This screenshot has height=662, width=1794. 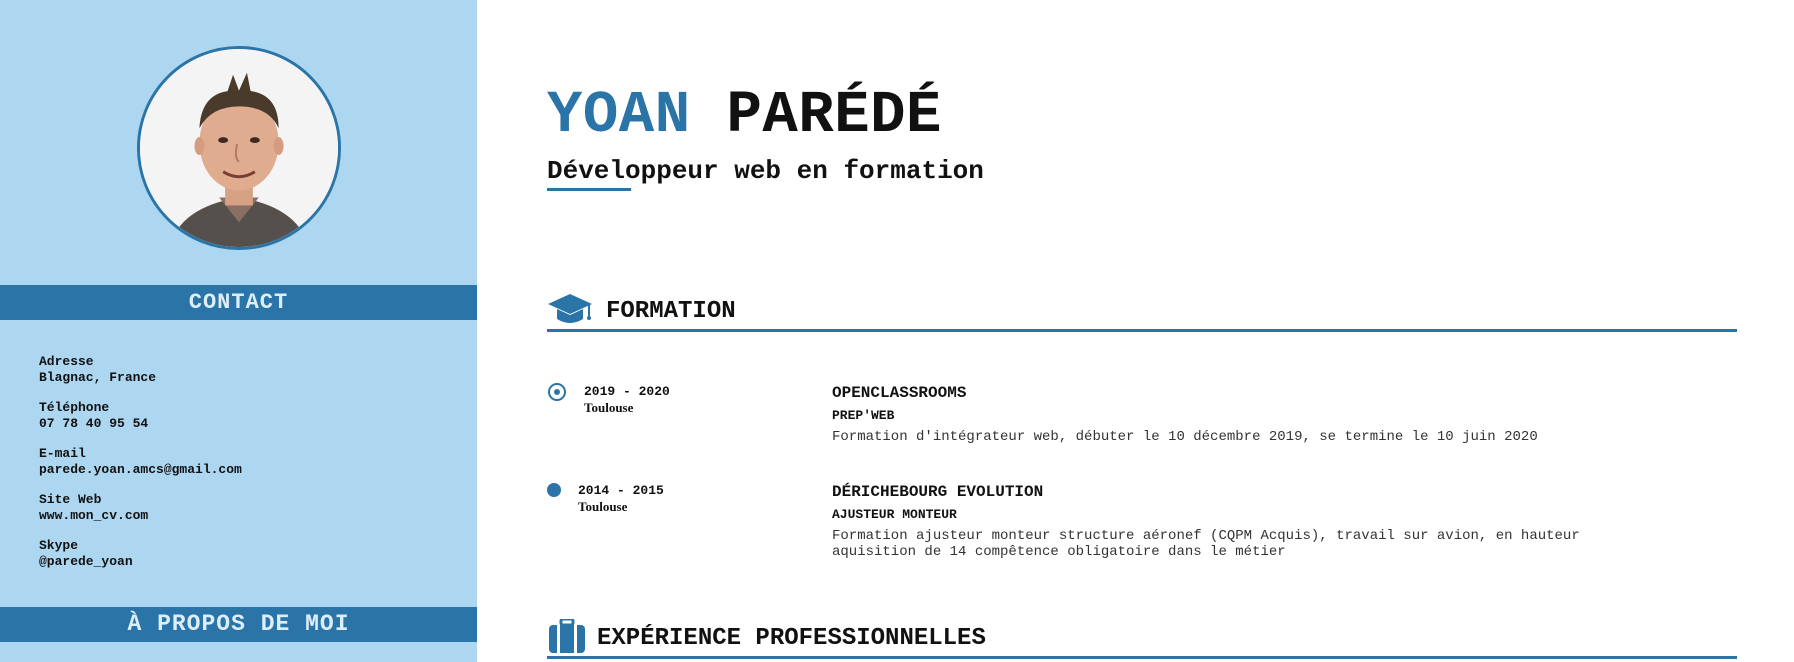 What do you see at coordinates (59, 545) in the screenshot?
I see `contact-label: Skype` at bounding box center [59, 545].